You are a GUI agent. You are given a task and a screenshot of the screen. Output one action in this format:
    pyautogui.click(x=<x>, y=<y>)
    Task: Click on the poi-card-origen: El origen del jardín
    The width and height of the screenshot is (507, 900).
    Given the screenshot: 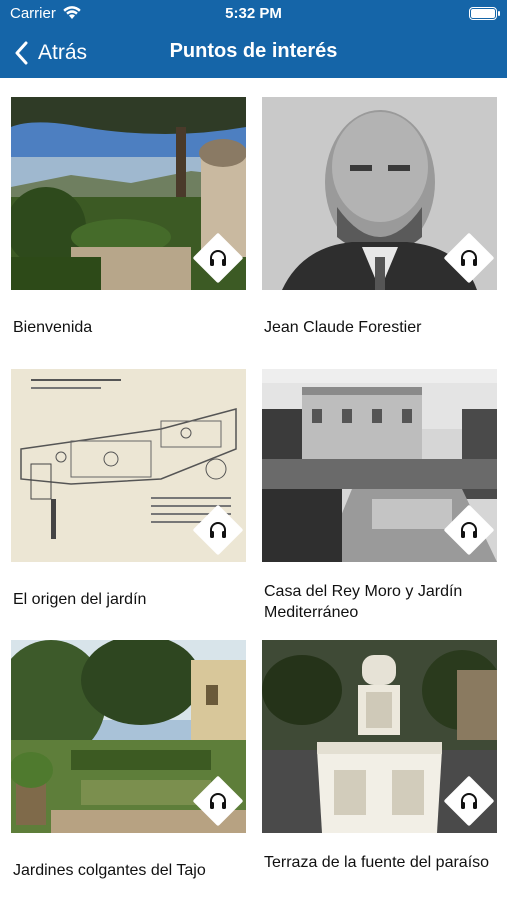 What is the action you would take?
    pyautogui.click(x=128, y=499)
    